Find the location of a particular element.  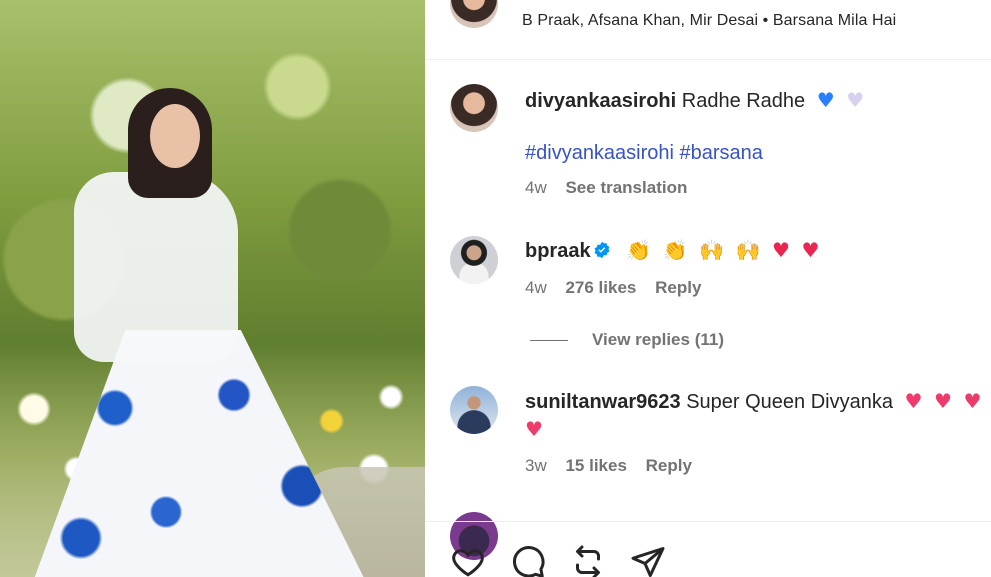

repost-button is located at coordinates (588, 560).